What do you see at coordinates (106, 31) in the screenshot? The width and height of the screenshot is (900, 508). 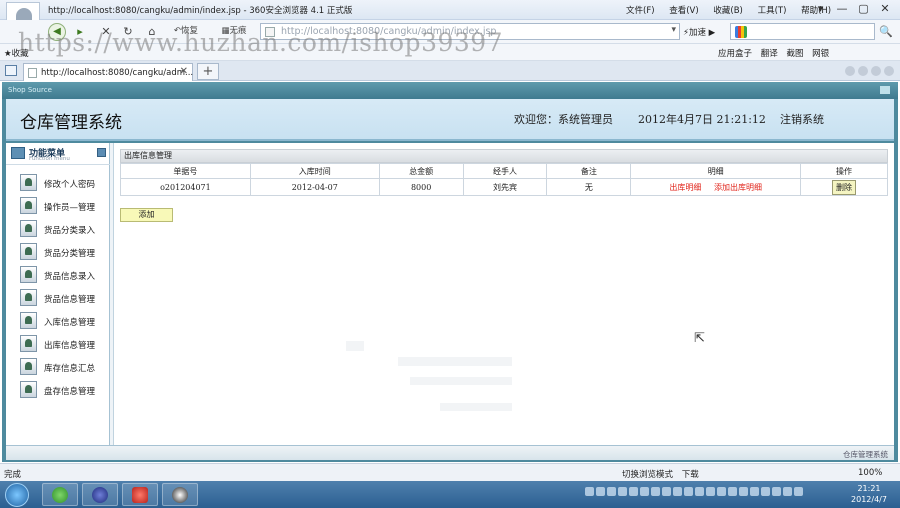 I see `stop-button: ✕` at bounding box center [106, 31].